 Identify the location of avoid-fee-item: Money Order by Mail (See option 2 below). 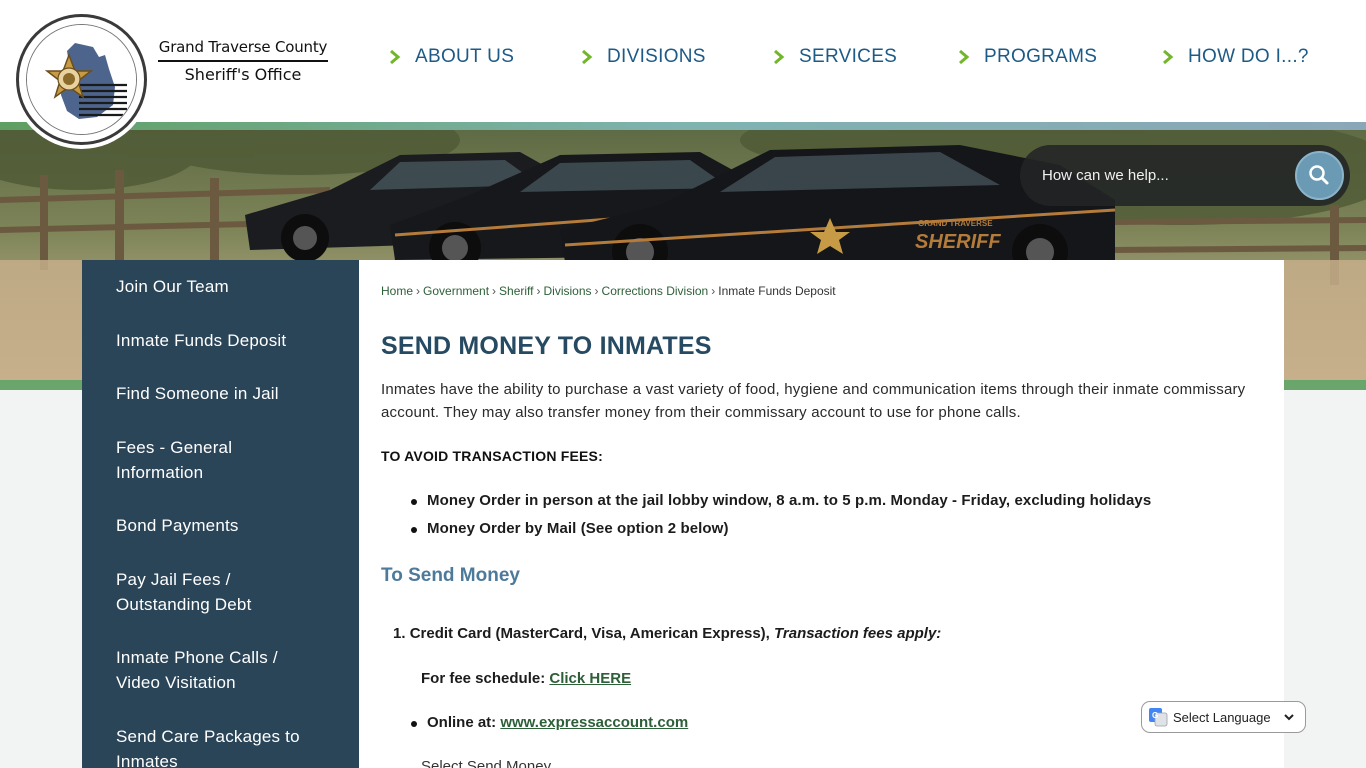
(570, 528).